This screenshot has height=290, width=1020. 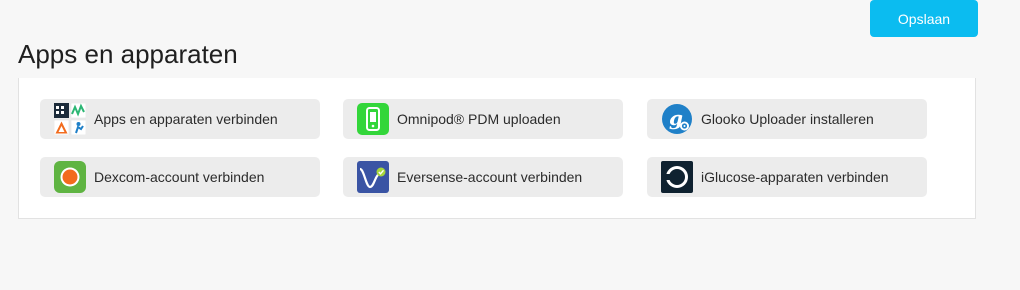 I want to click on eversense-connect-tile: Eversense-account verbinden, so click(x=483, y=177).